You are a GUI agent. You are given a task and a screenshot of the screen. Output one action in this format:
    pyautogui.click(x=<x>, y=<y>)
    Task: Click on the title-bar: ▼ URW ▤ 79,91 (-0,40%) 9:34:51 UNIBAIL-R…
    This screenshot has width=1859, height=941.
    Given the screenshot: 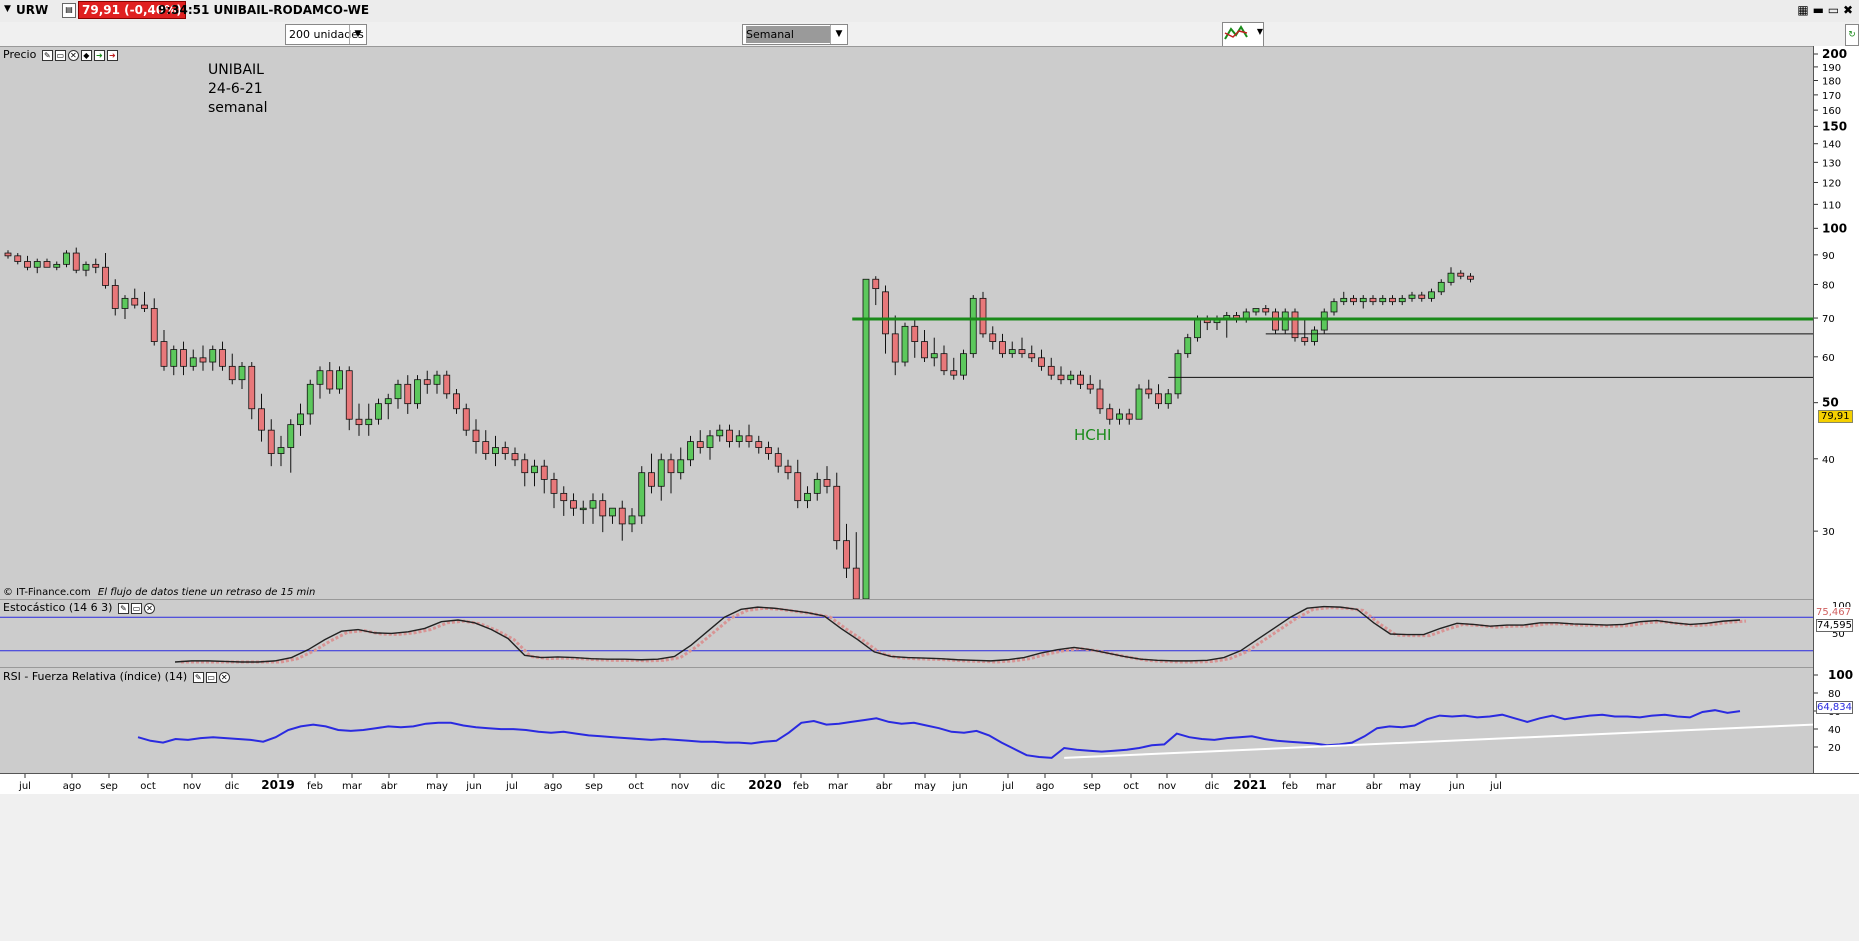 What is the action you would take?
    pyautogui.click(x=929, y=11)
    